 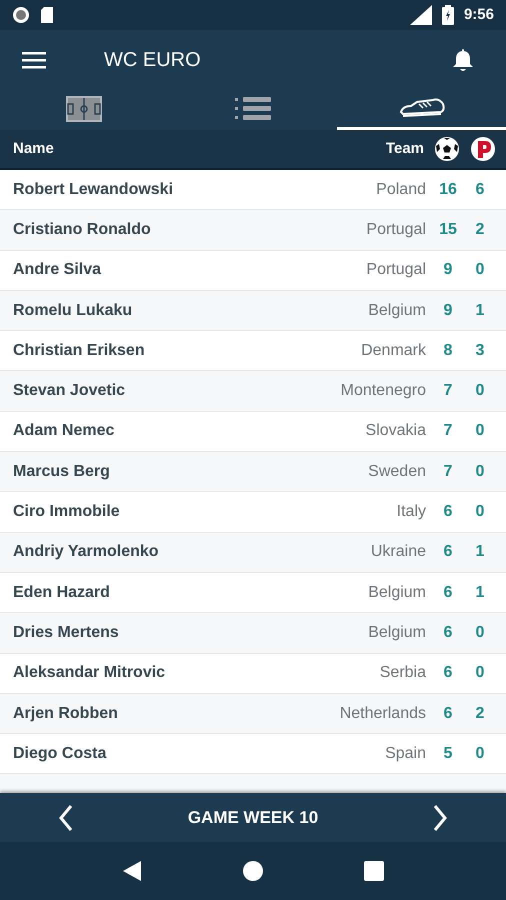 I want to click on team-name: Serbia, so click(x=403, y=673).